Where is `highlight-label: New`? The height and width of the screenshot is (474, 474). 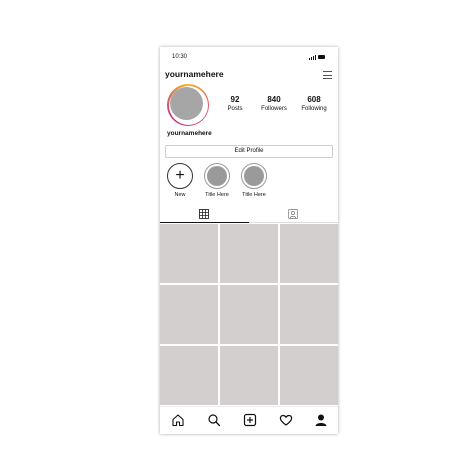
highlight-label: New is located at coordinates (180, 195).